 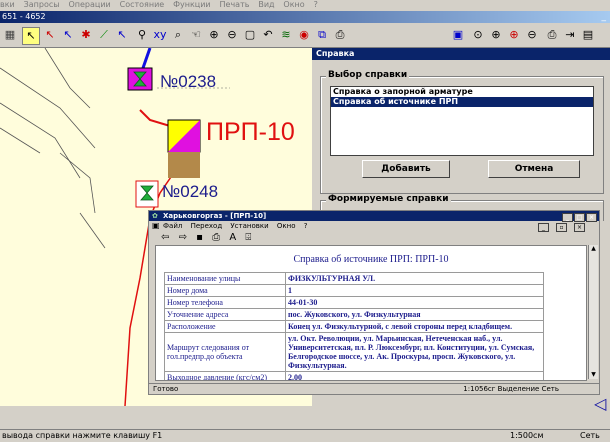 I want to click on cancel-button: Отмена, so click(x=534, y=169).